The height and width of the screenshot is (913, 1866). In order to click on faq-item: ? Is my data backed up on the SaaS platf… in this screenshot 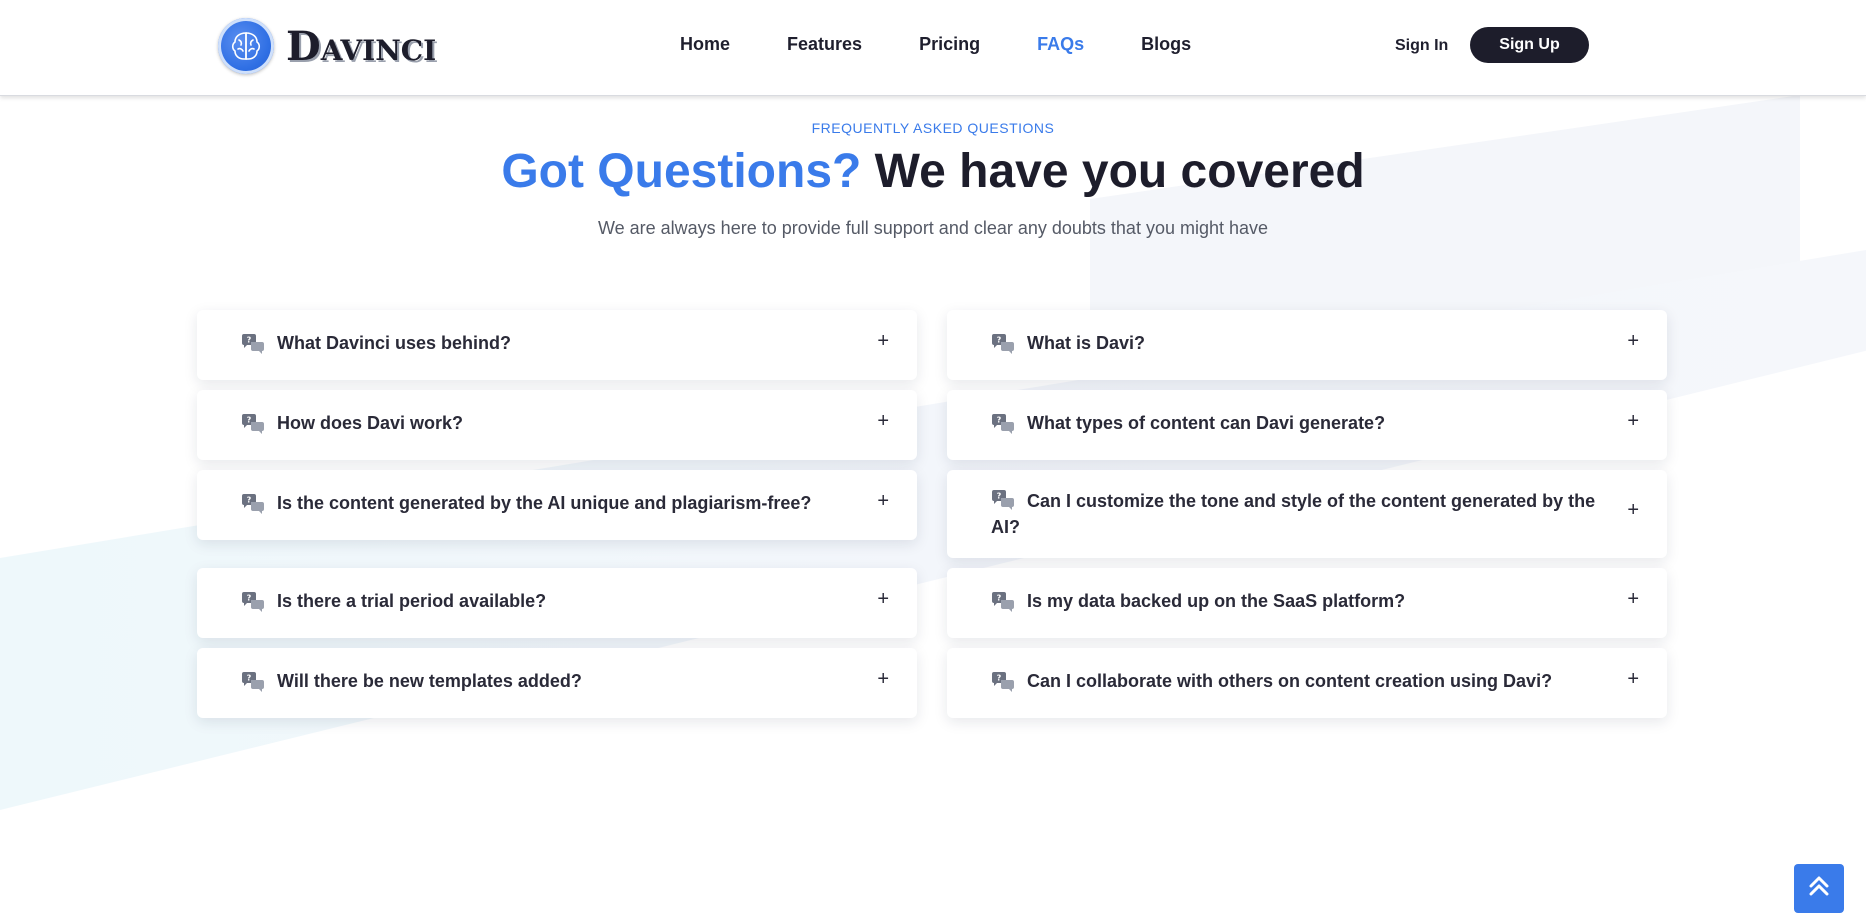, I will do `click(1307, 603)`.